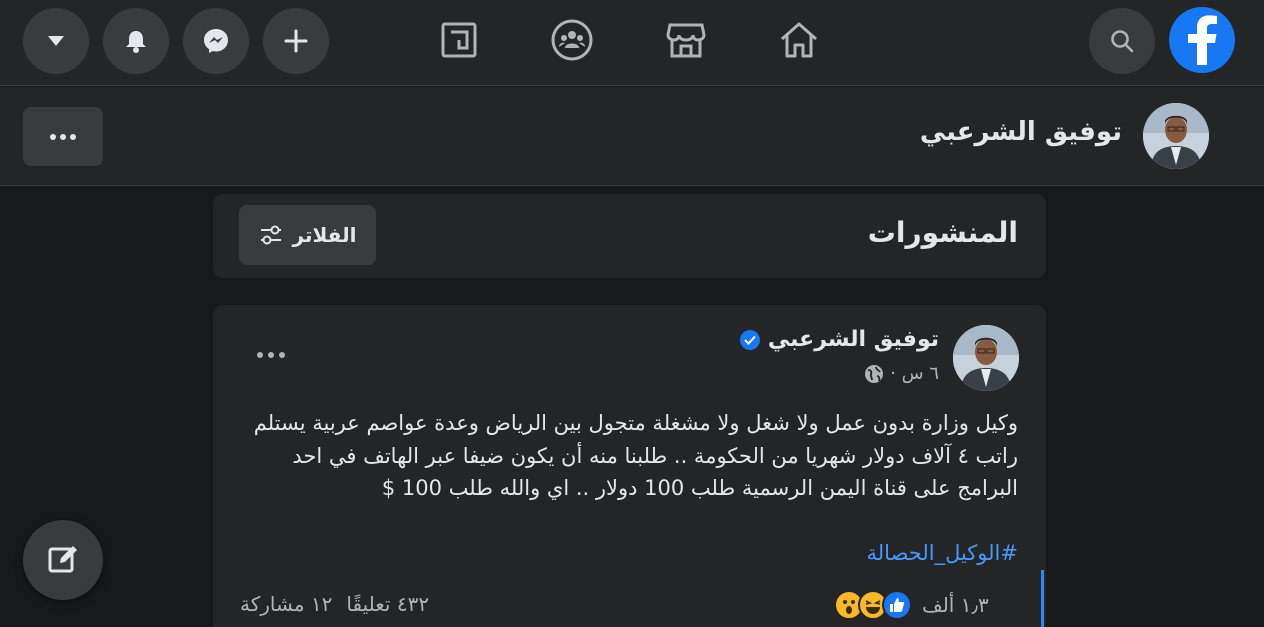 This screenshot has width=1264, height=627. I want to click on sliders-icon, so click(270, 235).